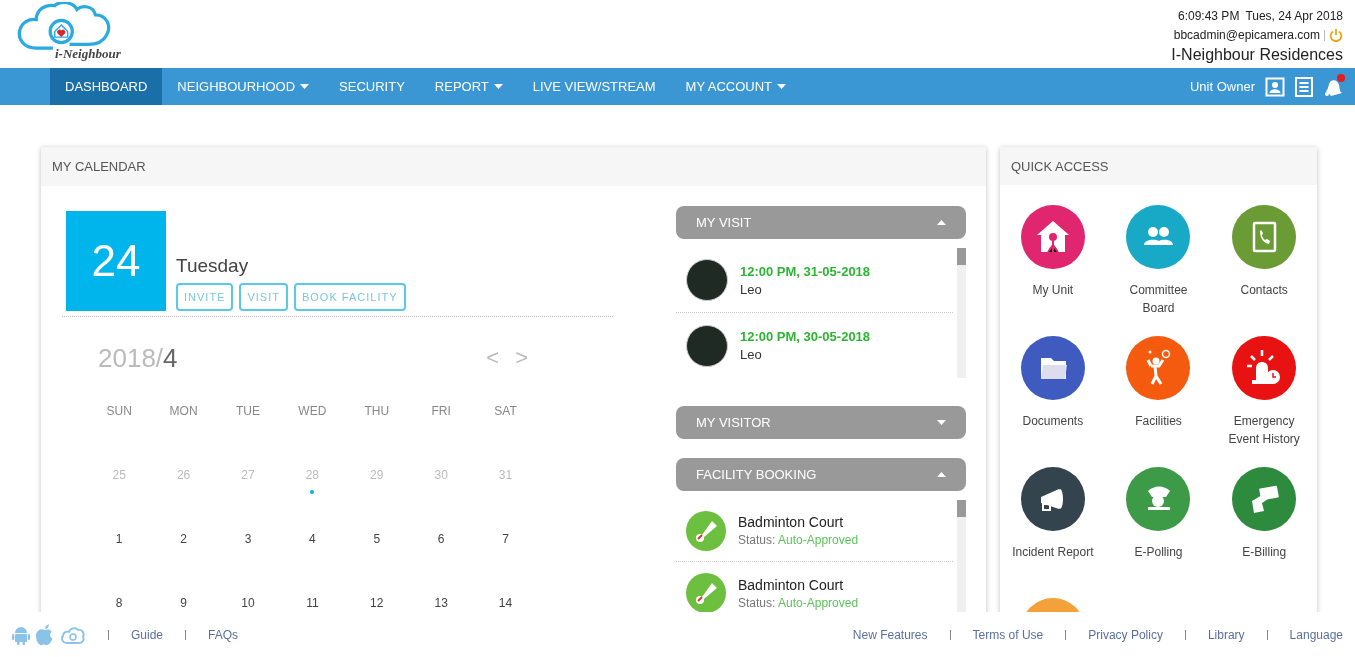 Image resolution: width=1355 pixels, height=657 pixels. Describe the element at coordinates (1264, 552) in the screenshot. I see `shortcut-label: E-Billing` at that location.